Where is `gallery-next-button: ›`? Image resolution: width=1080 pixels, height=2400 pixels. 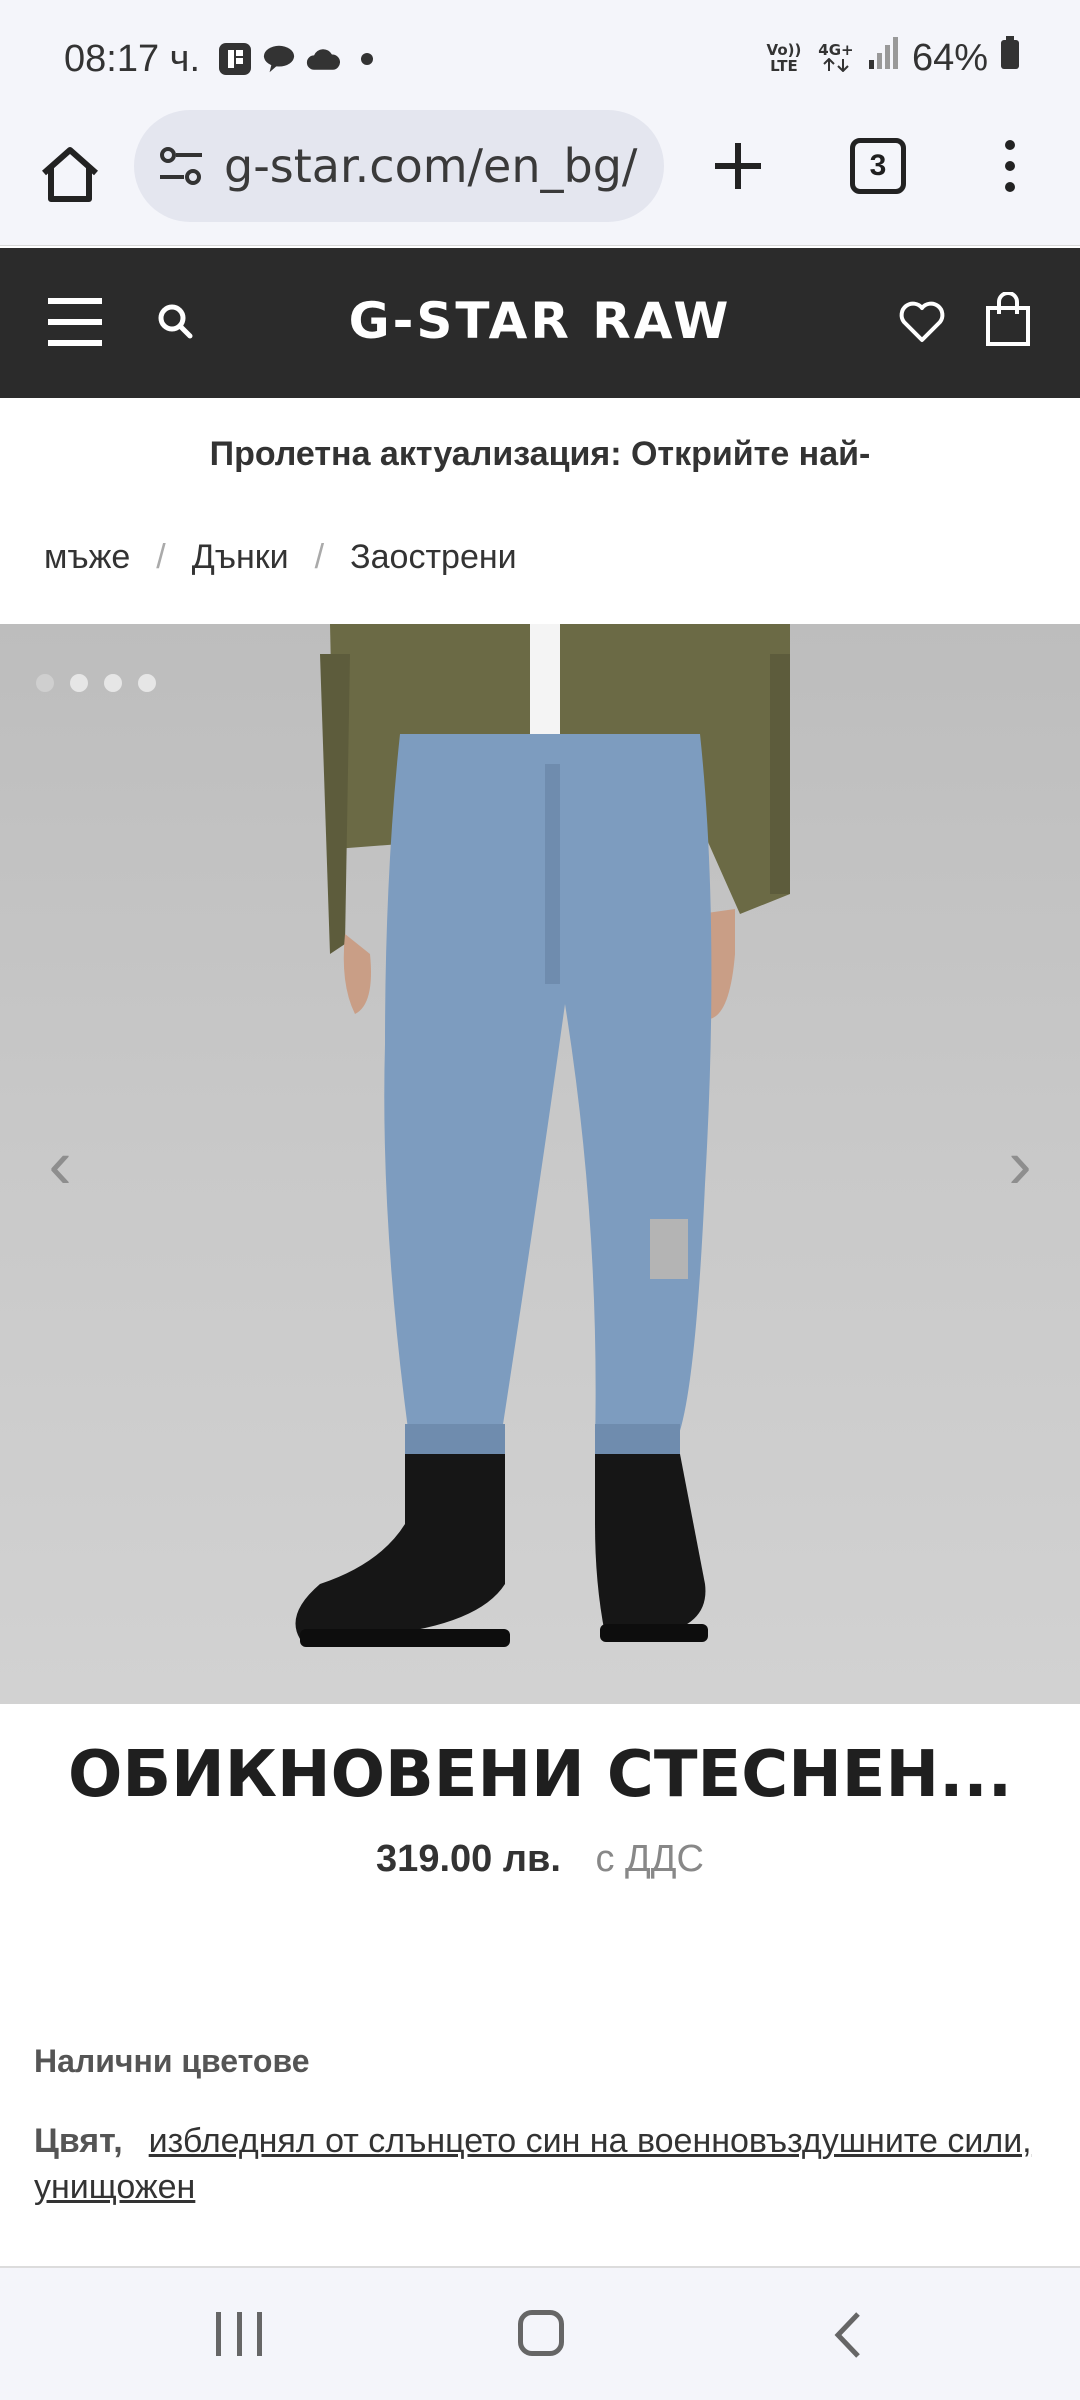 gallery-next-button: › is located at coordinates (1020, 1164).